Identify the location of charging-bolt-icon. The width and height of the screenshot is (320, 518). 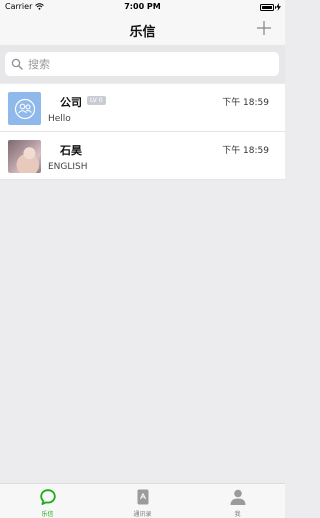
(278, 7).